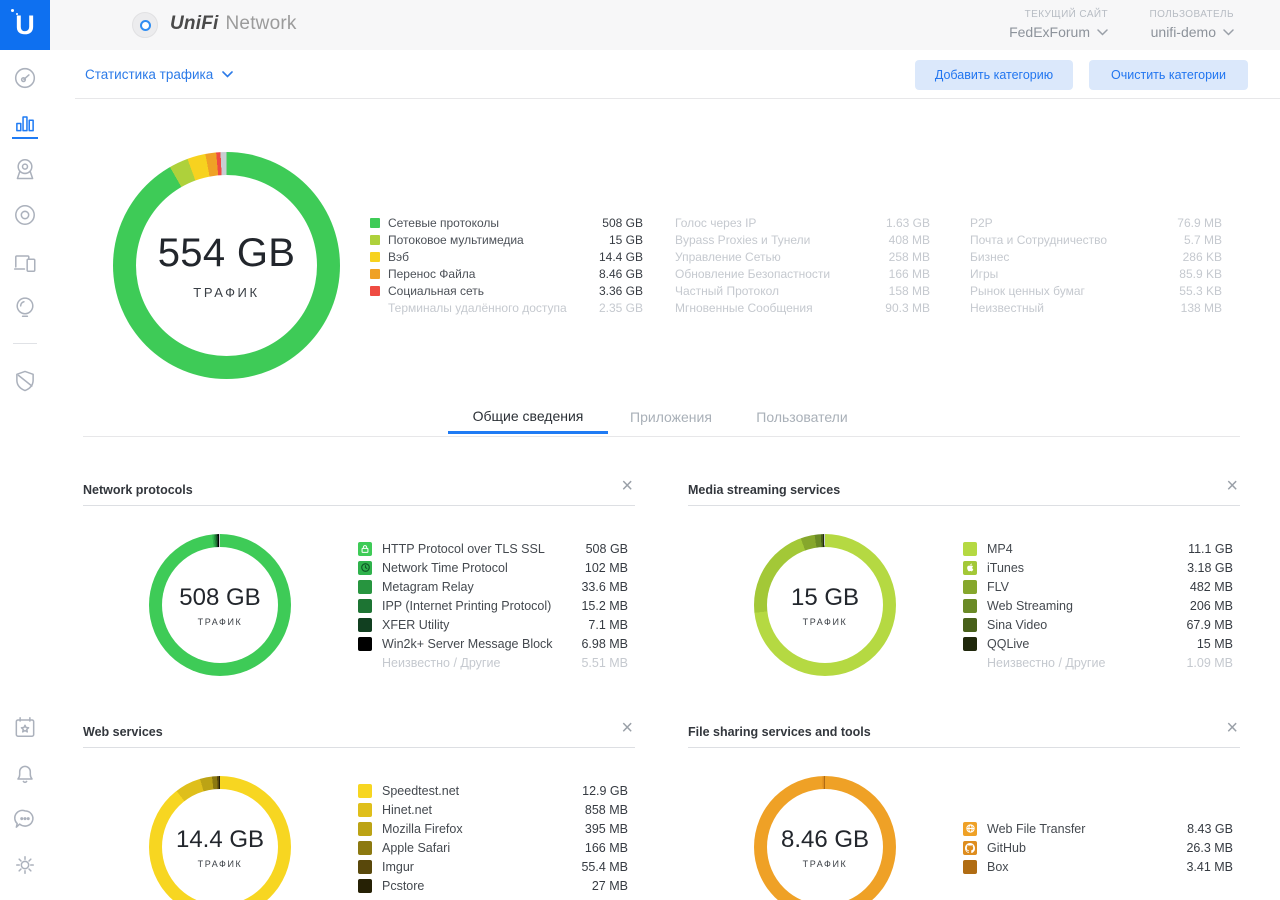  I want to click on legend-value: 33.6 MB, so click(604, 586).